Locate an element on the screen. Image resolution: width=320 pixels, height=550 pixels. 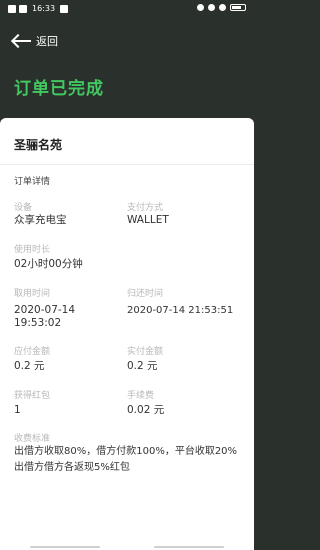
status-left: 16:33 is located at coordinates (38, 8).